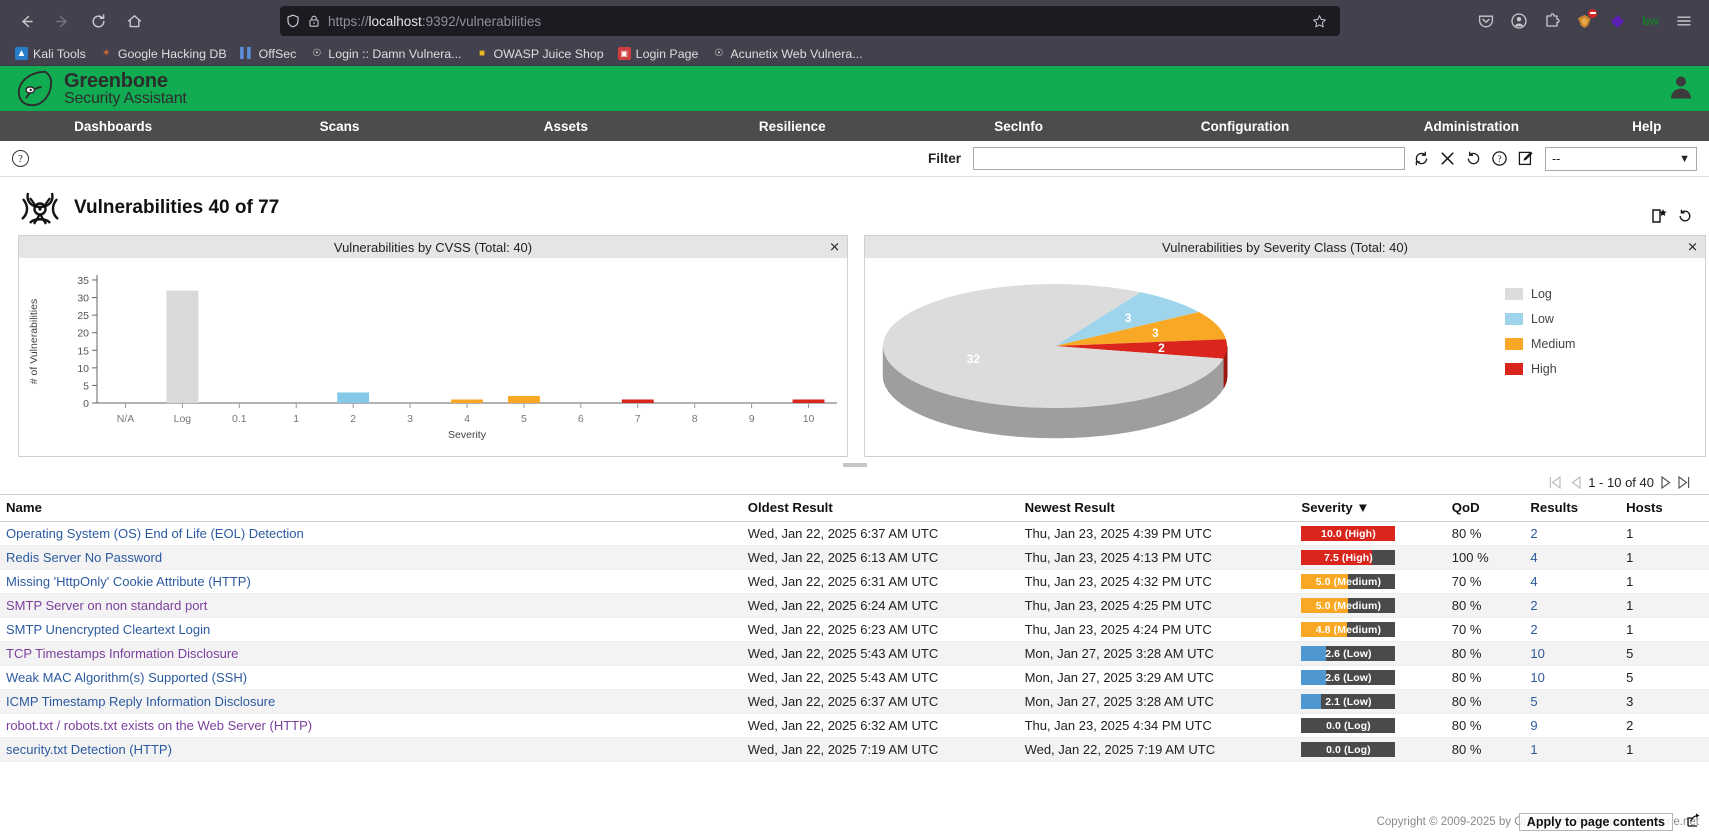  What do you see at coordinates (854, 465) in the screenshot?
I see `dashboard-resize-handle` at bounding box center [854, 465].